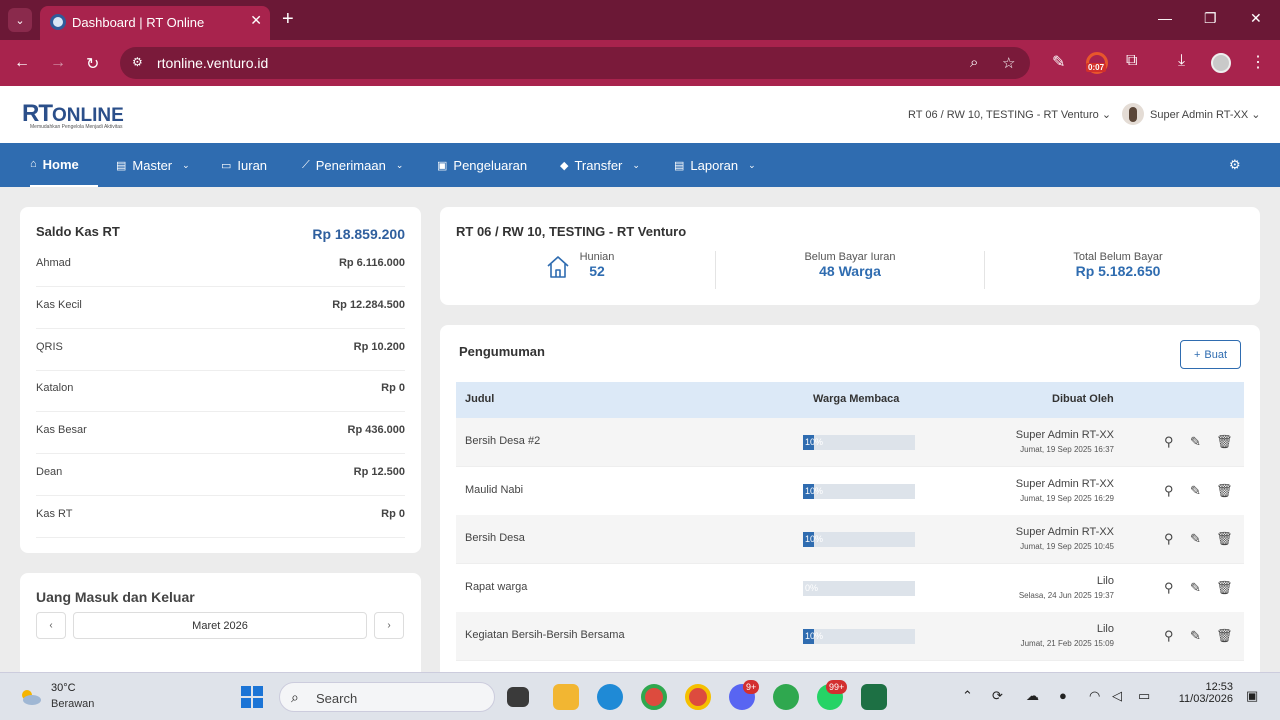 Image resolution: width=1280 pixels, height=720 pixels. I want to click on settings-gear-icon: ⚙, so click(1235, 165).